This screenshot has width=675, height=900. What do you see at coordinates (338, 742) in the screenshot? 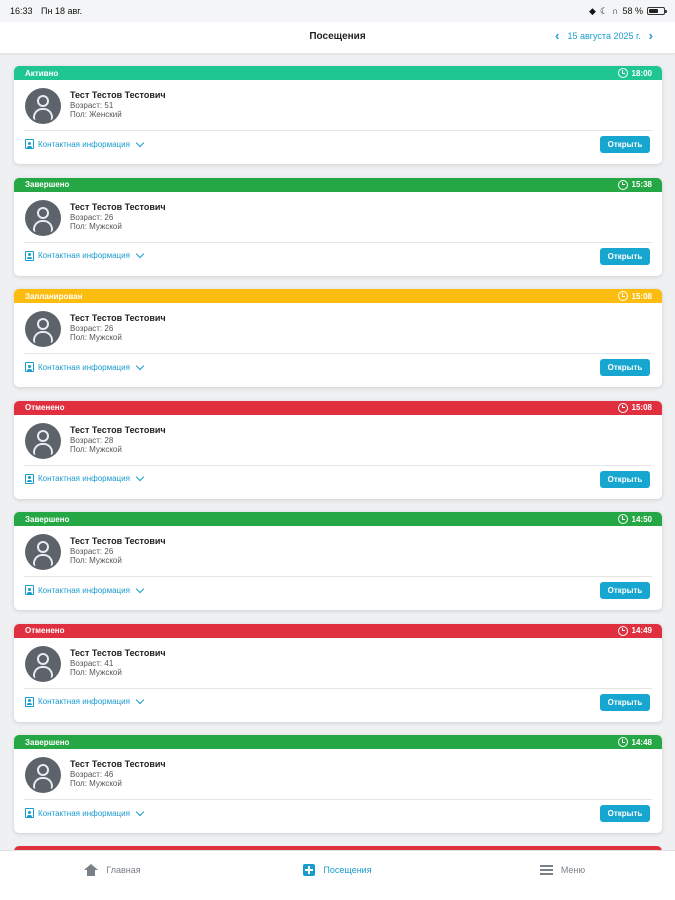
I see `visit-status-bar: Завершено 14:48` at bounding box center [338, 742].